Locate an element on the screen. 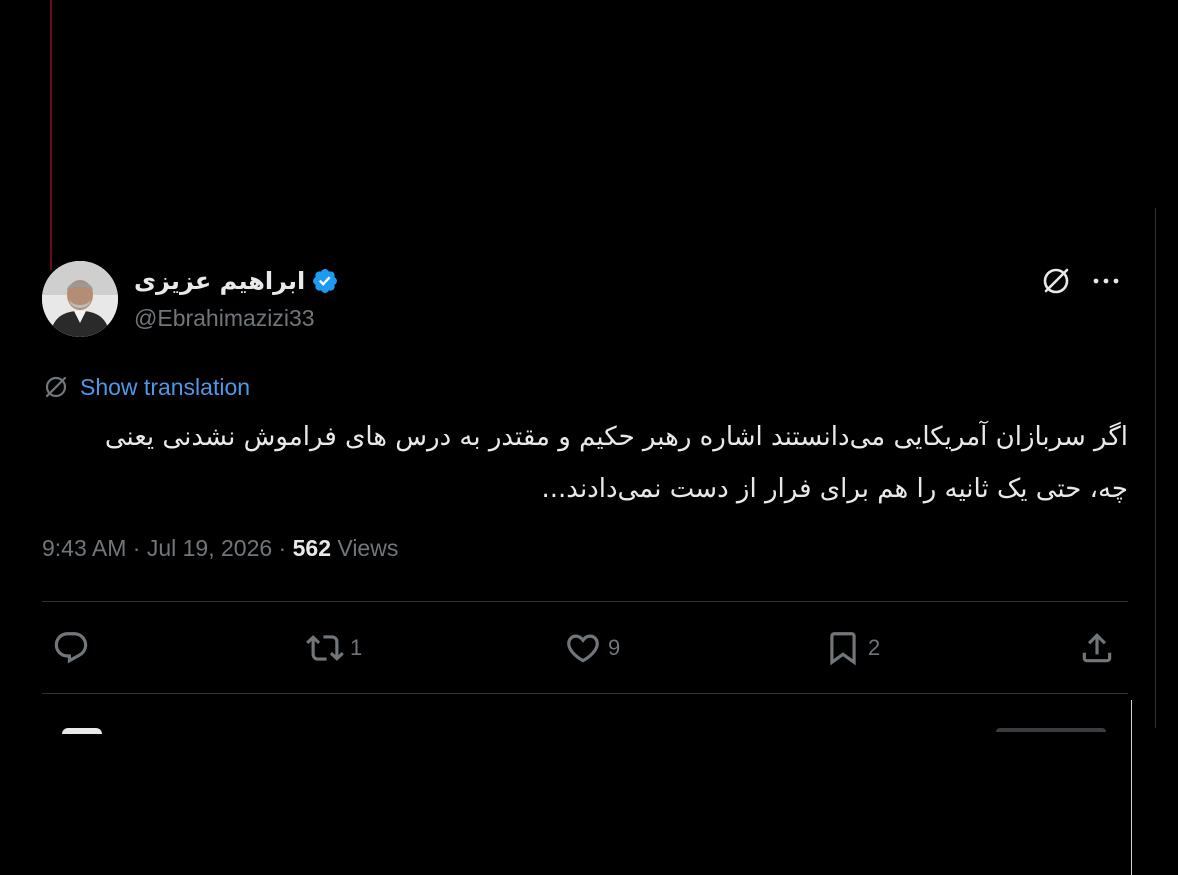  tweet-time: 9:43 AM is located at coordinates (84, 548).